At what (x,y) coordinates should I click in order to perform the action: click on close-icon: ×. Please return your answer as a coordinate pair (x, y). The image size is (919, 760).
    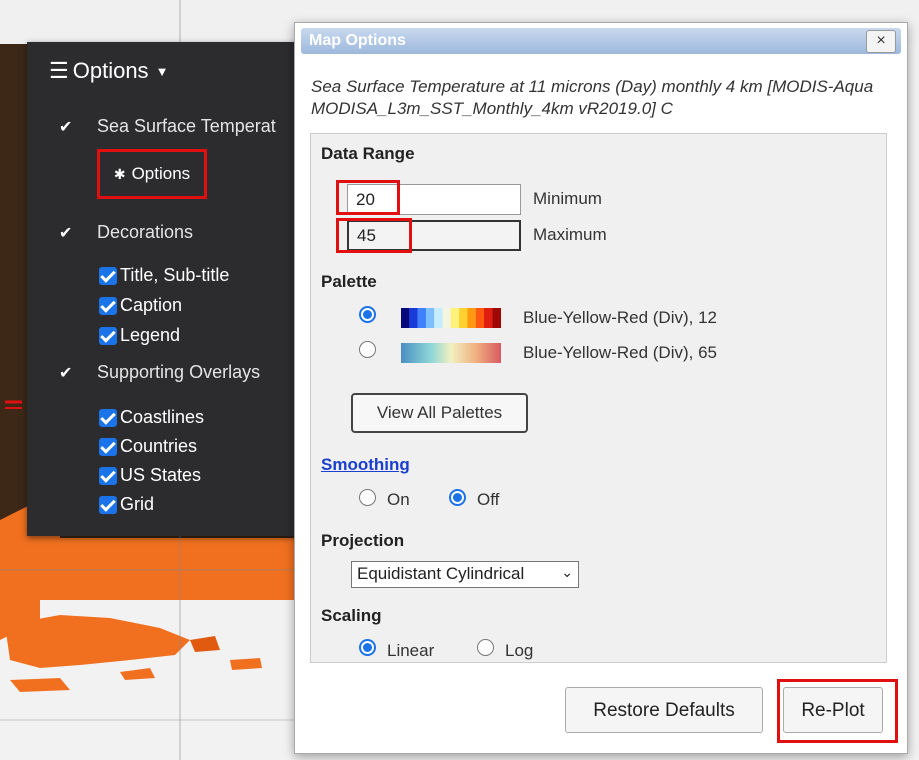
    Looking at the image, I should click on (881, 40).